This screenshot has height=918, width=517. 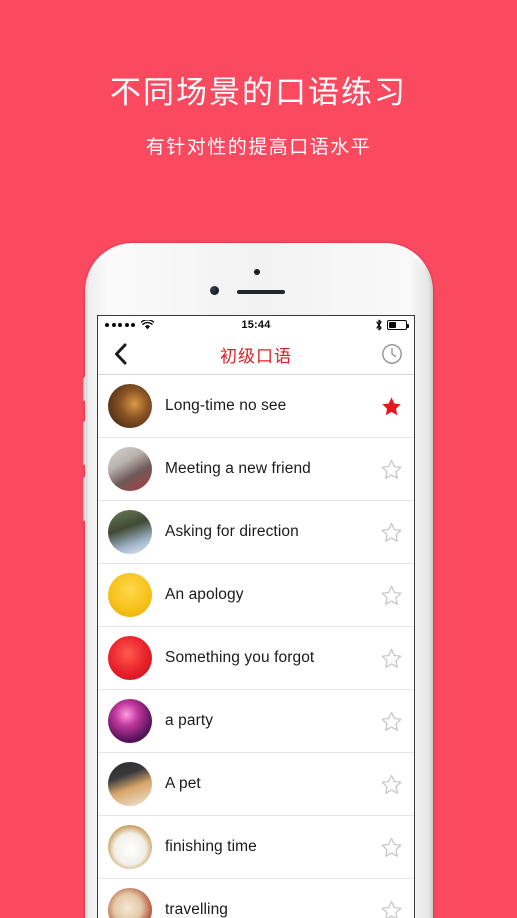 I want to click on battery-icon, so click(x=398, y=325).